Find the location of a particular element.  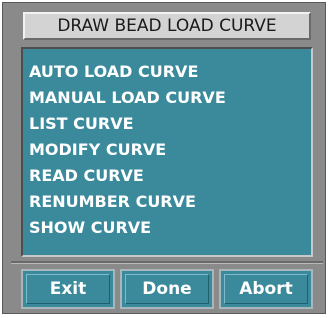

done-button-label: Done is located at coordinates (167, 289).